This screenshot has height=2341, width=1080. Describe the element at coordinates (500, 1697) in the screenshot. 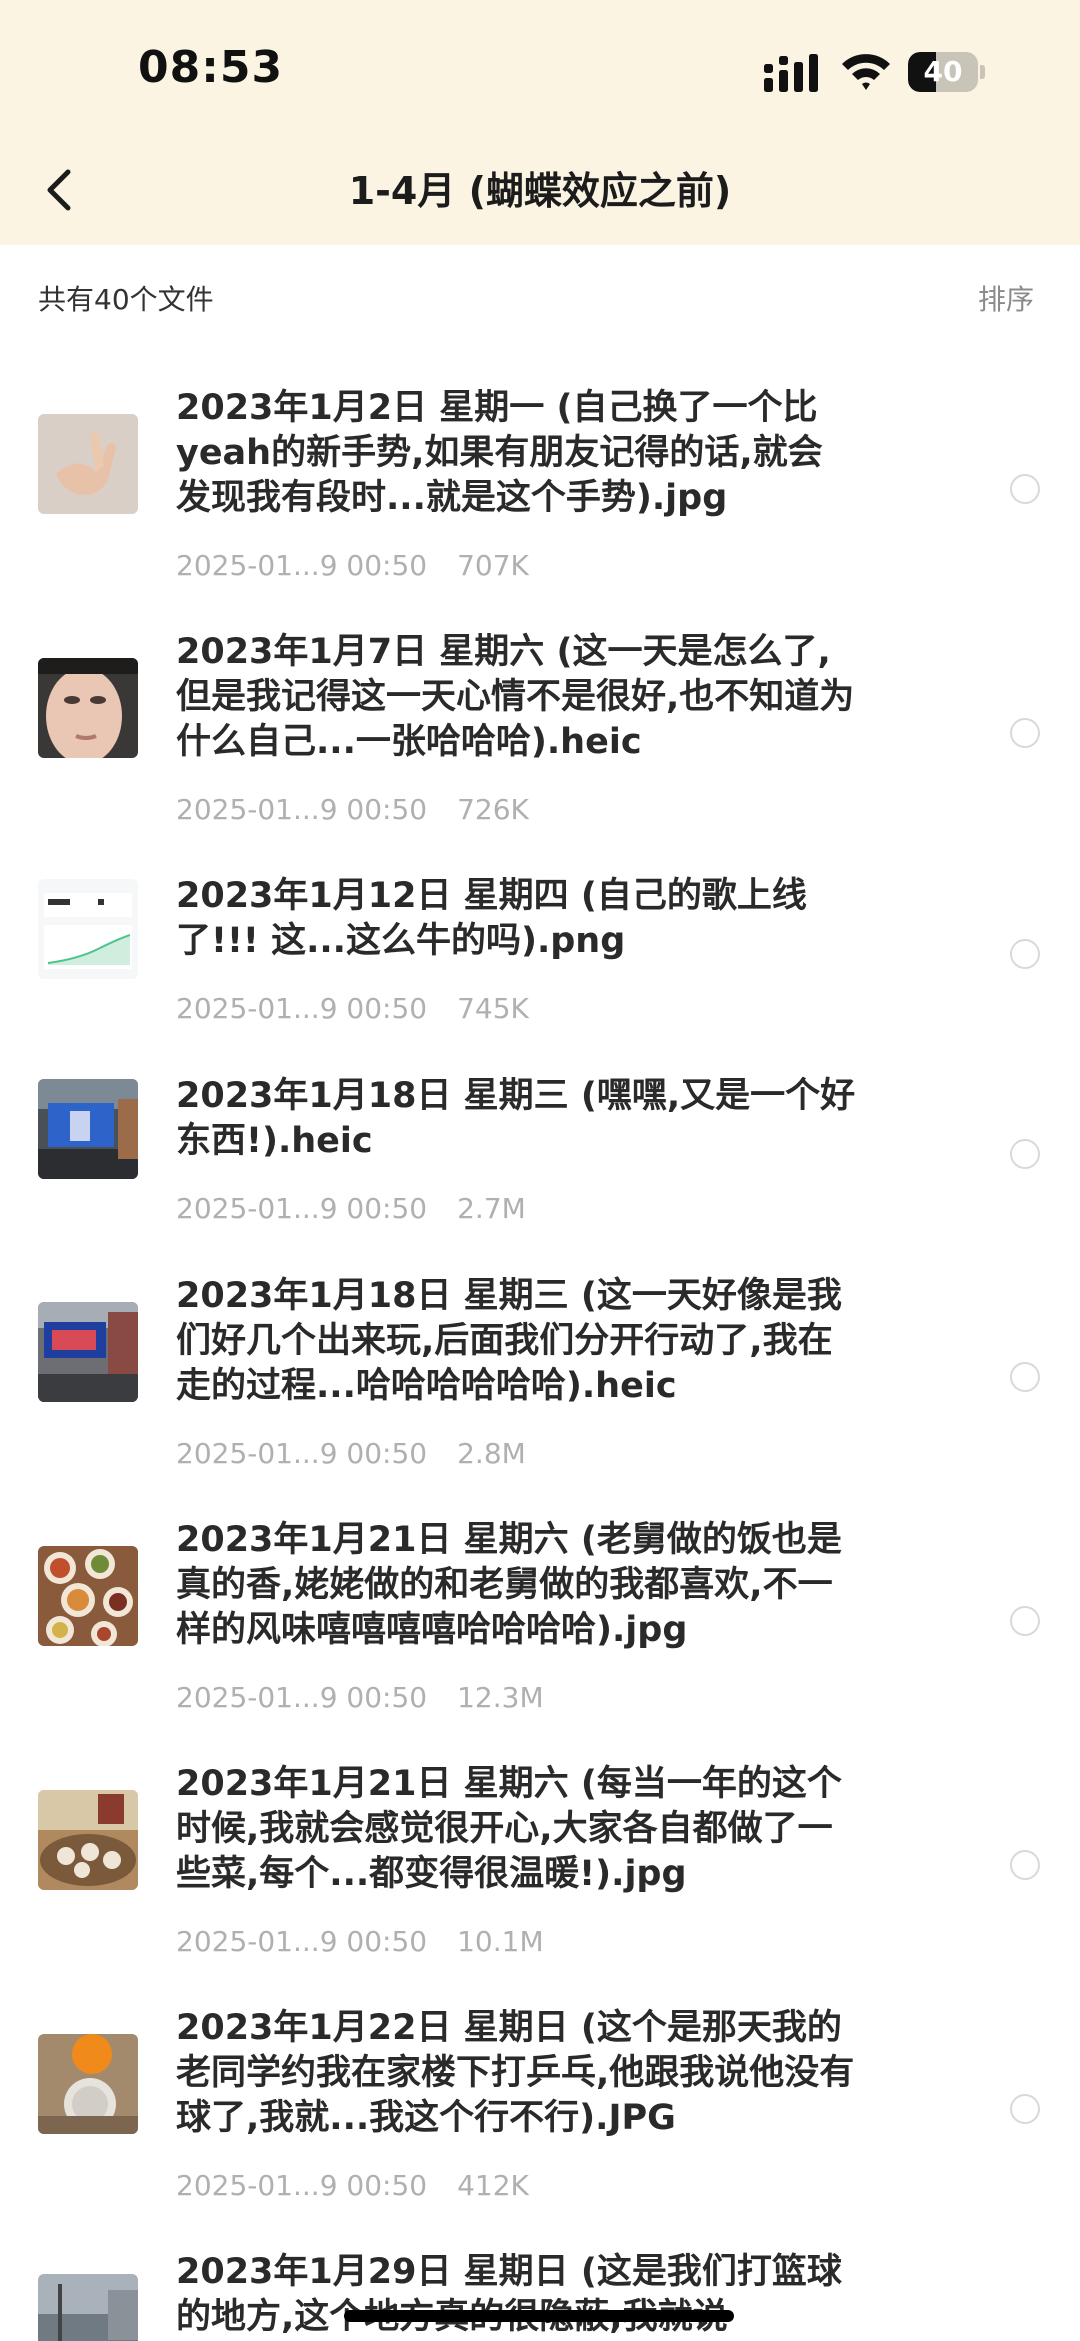

I see `file-size: 12.3M` at that location.